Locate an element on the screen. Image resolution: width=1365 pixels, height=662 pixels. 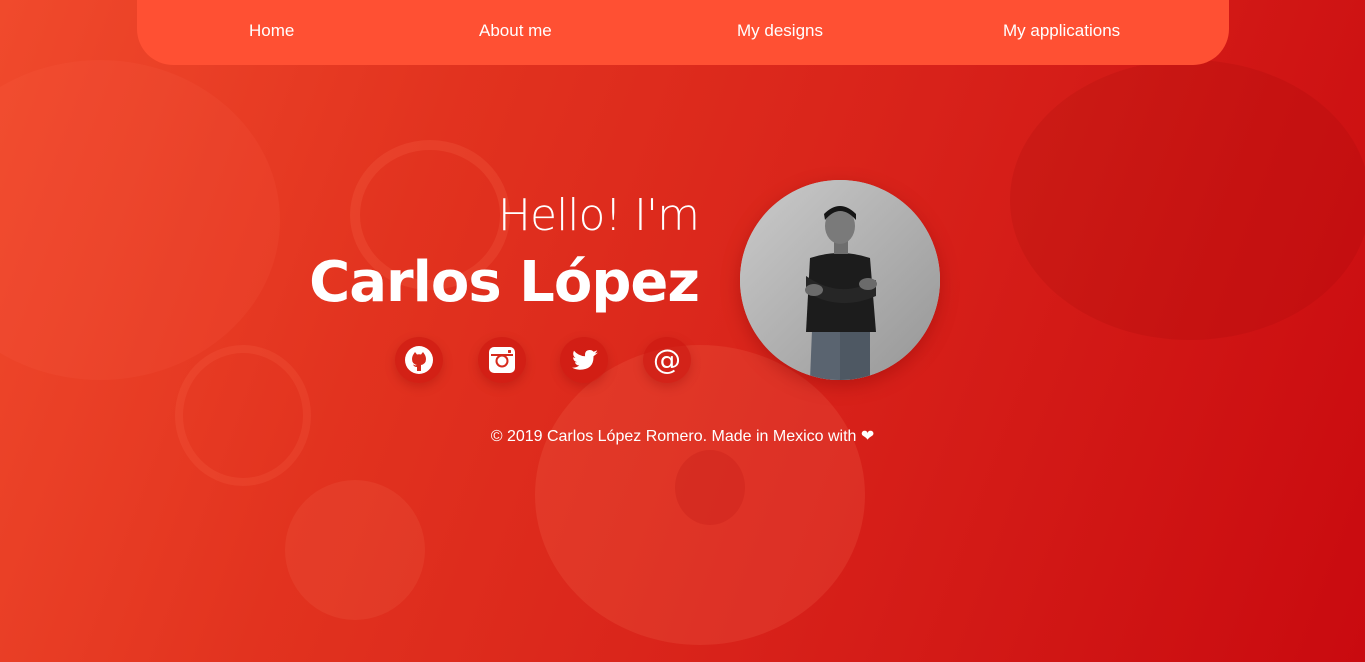
twitter-link is located at coordinates (584, 360).